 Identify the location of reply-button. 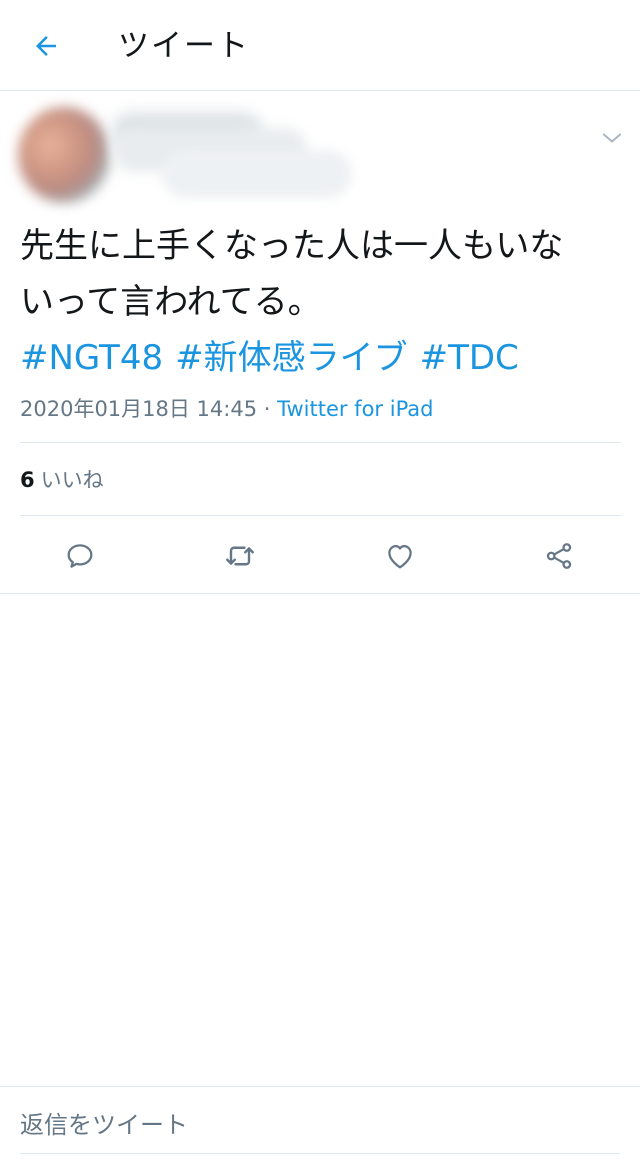
(80, 556).